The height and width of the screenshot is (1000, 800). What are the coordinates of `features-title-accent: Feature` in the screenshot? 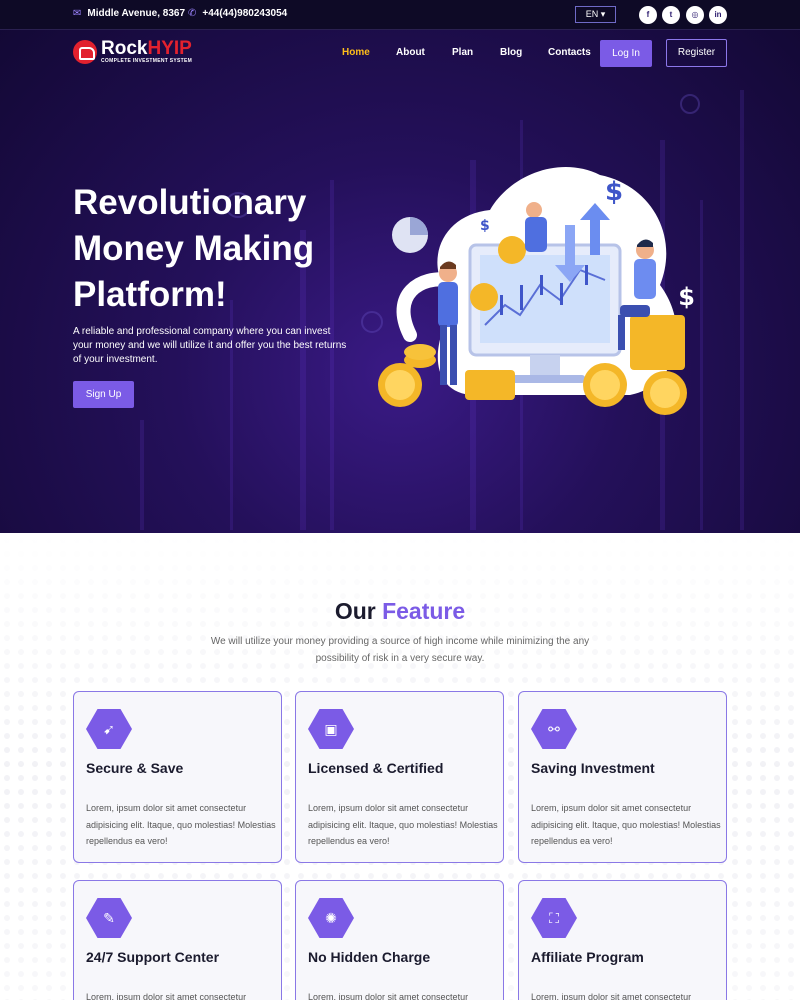 It's located at (424, 611).